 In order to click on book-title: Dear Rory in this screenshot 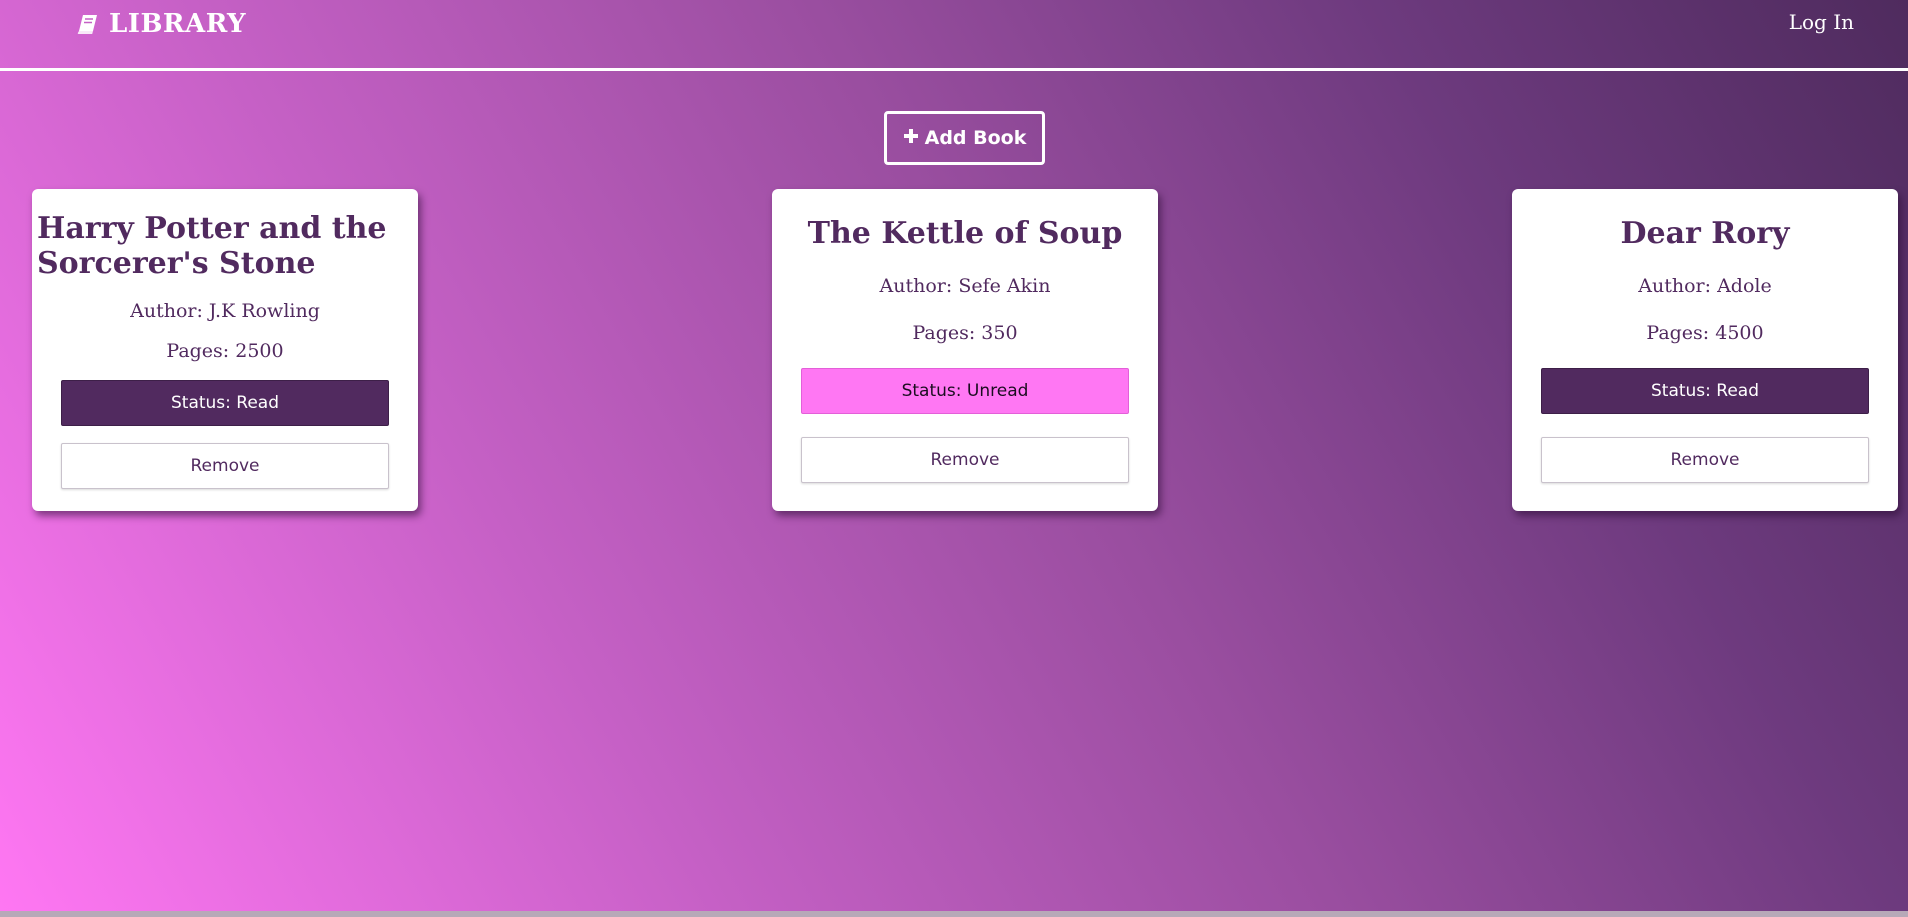, I will do `click(1705, 233)`.